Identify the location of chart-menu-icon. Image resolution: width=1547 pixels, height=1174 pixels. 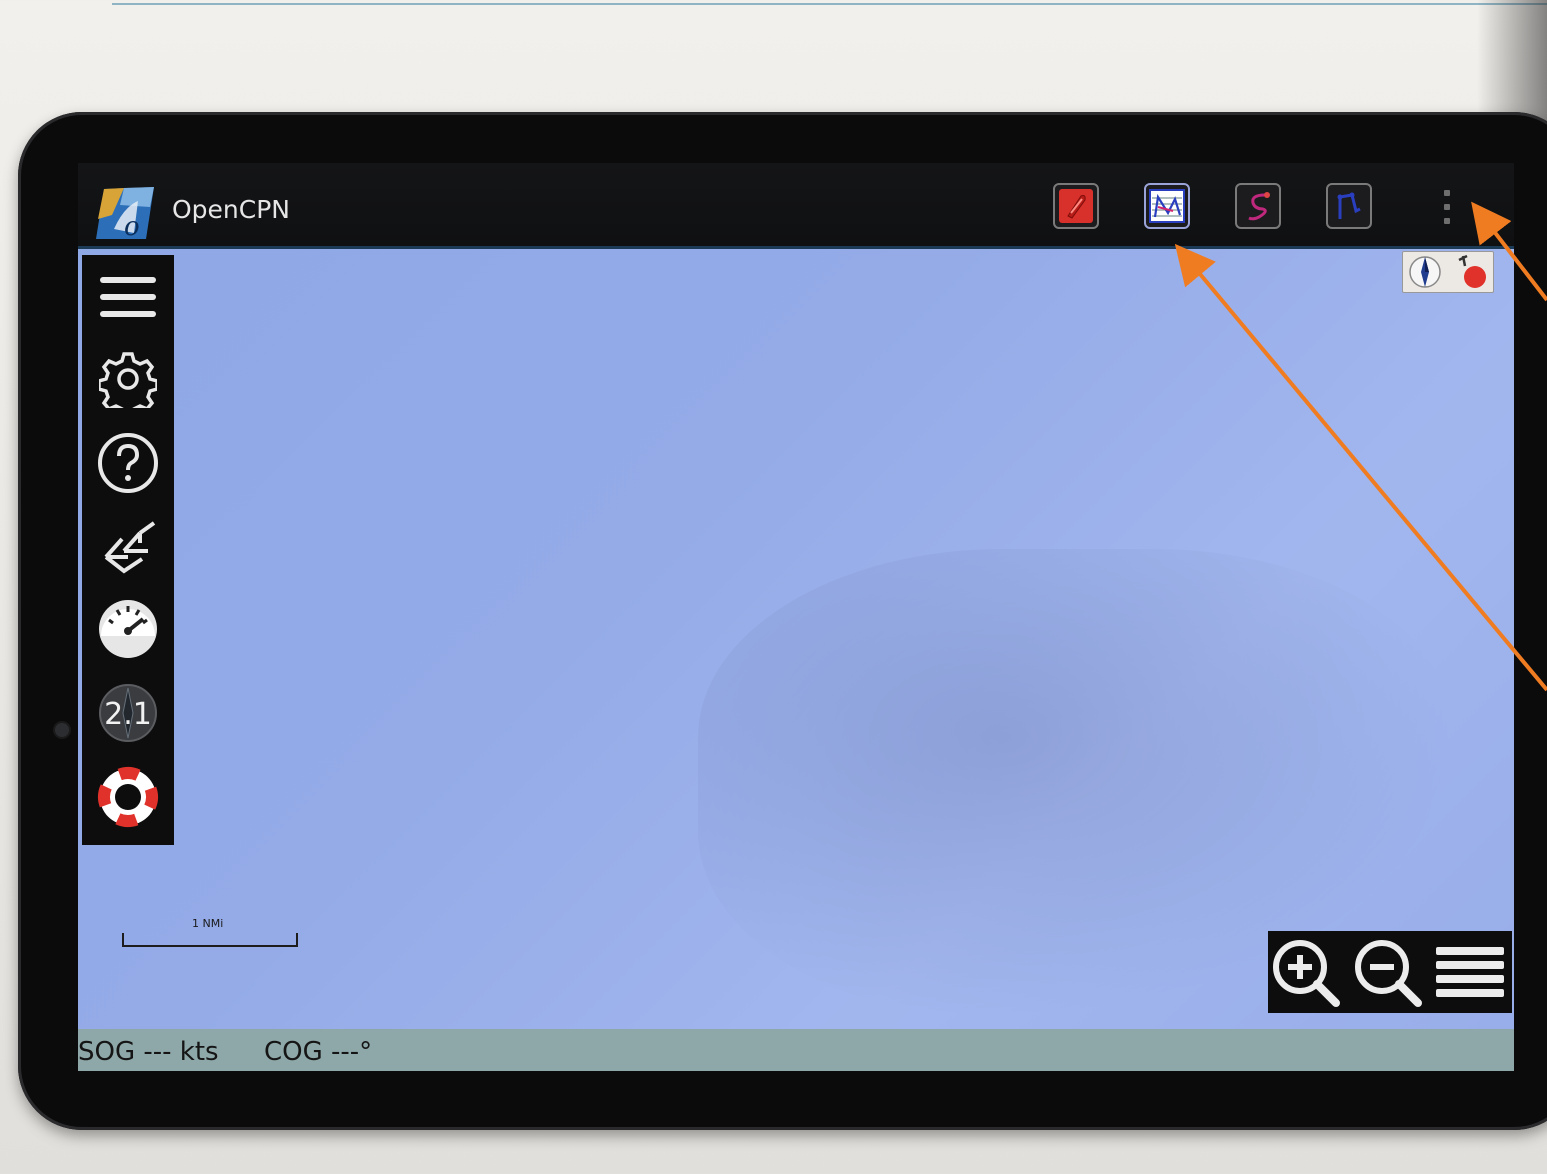
(1470, 972).